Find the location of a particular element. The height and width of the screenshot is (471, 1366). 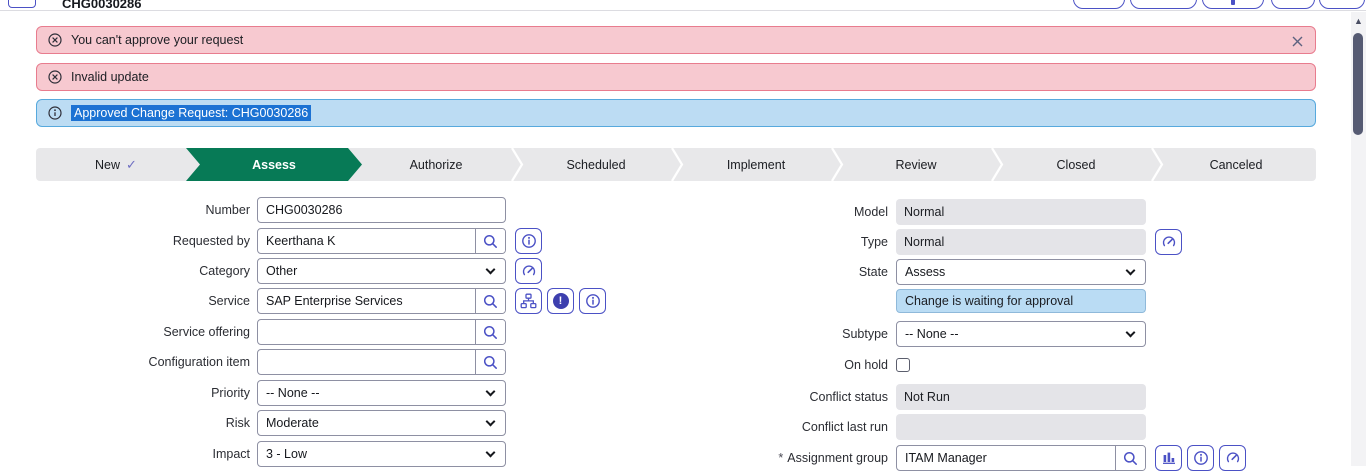

stage-new: New ✓ is located at coordinates (116, 164).